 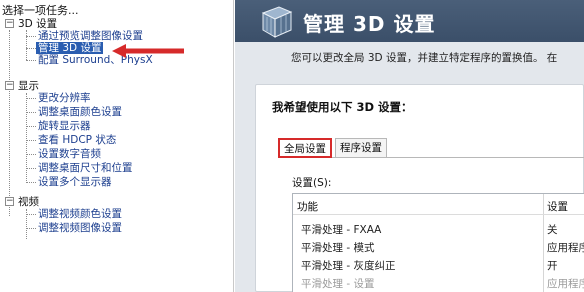 I want to click on tree-category-display: 显示, so click(x=28, y=86).